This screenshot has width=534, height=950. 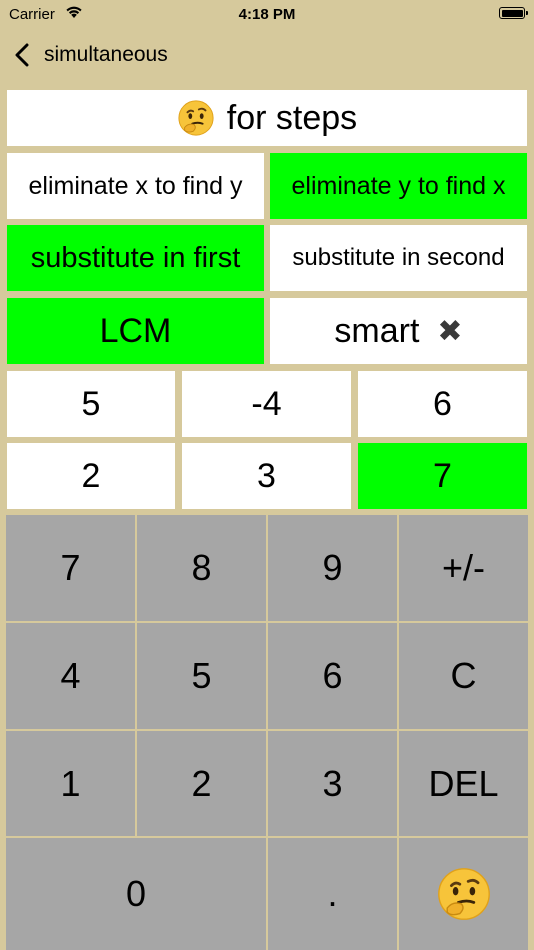 I want to click on coefficient-cell-a2: 2, so click(x=91, y=476).